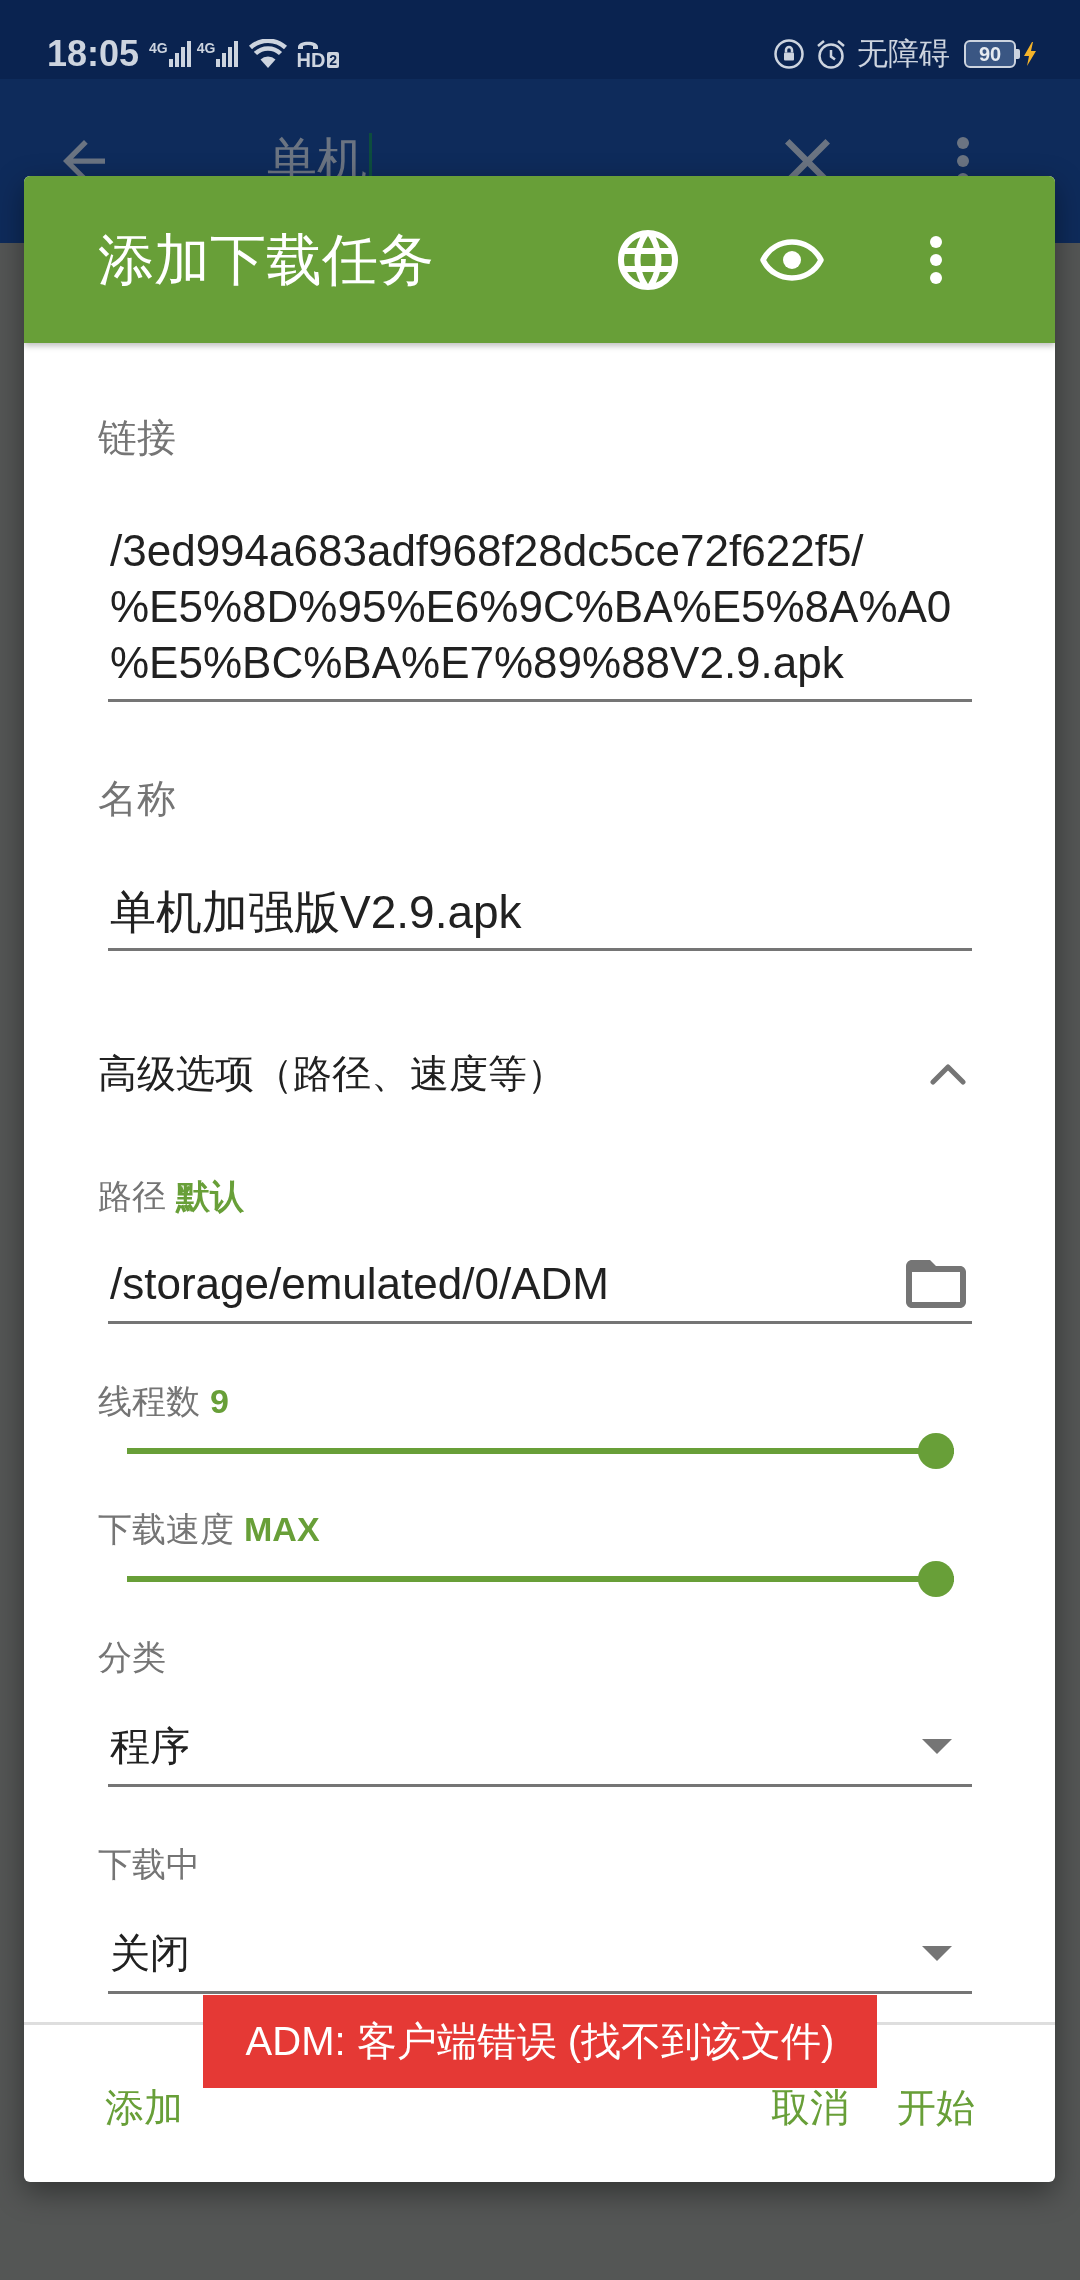 The height and width of the screenshot is (2280, 1080). What do you see at coordinates (132, 1196) in the screenshot?
I see `field-label: 路径` at bounding box center [132, 1196].